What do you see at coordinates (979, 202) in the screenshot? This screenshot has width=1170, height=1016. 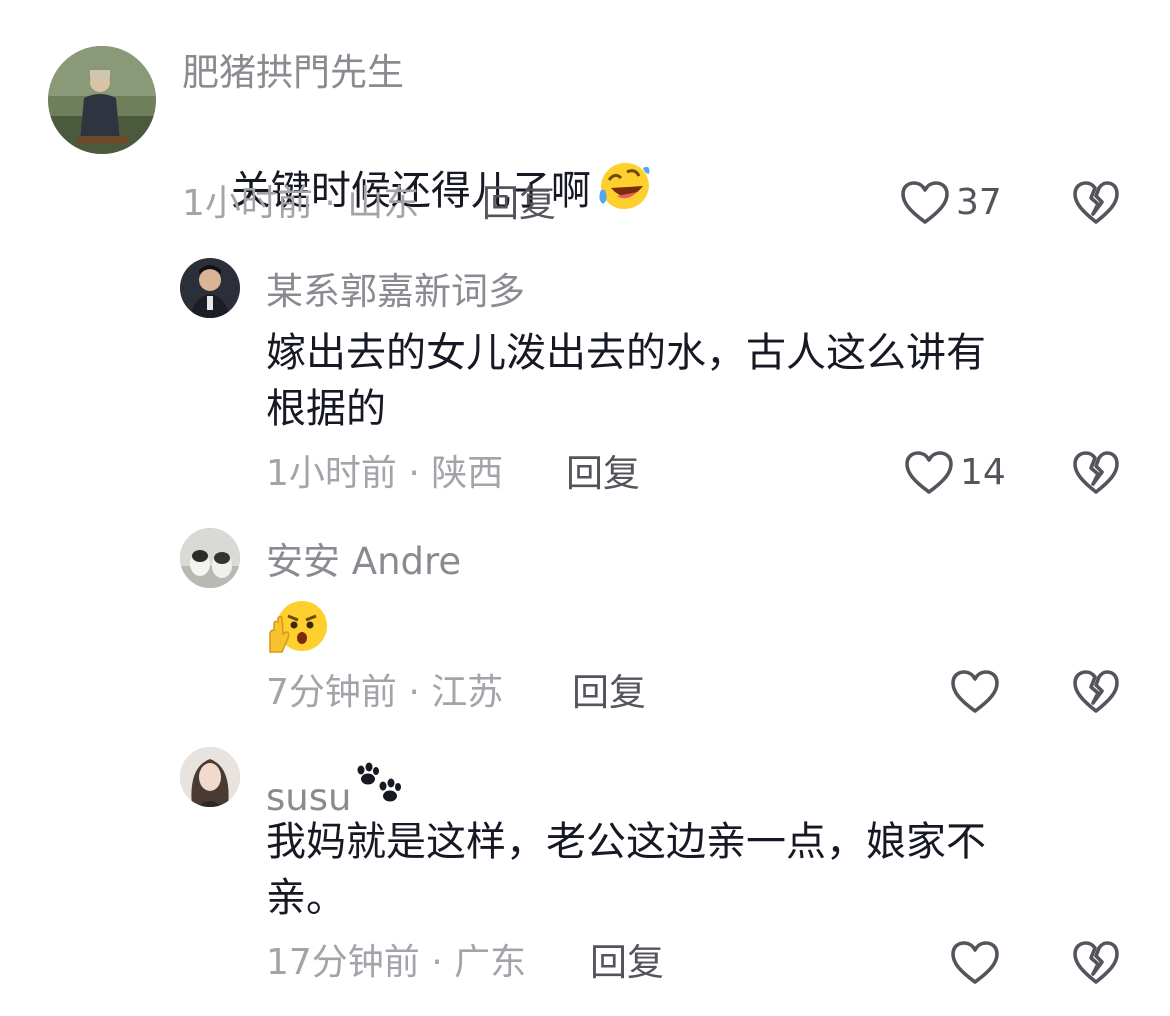 I see `like-count: 37` at bounding box center [979, 202].